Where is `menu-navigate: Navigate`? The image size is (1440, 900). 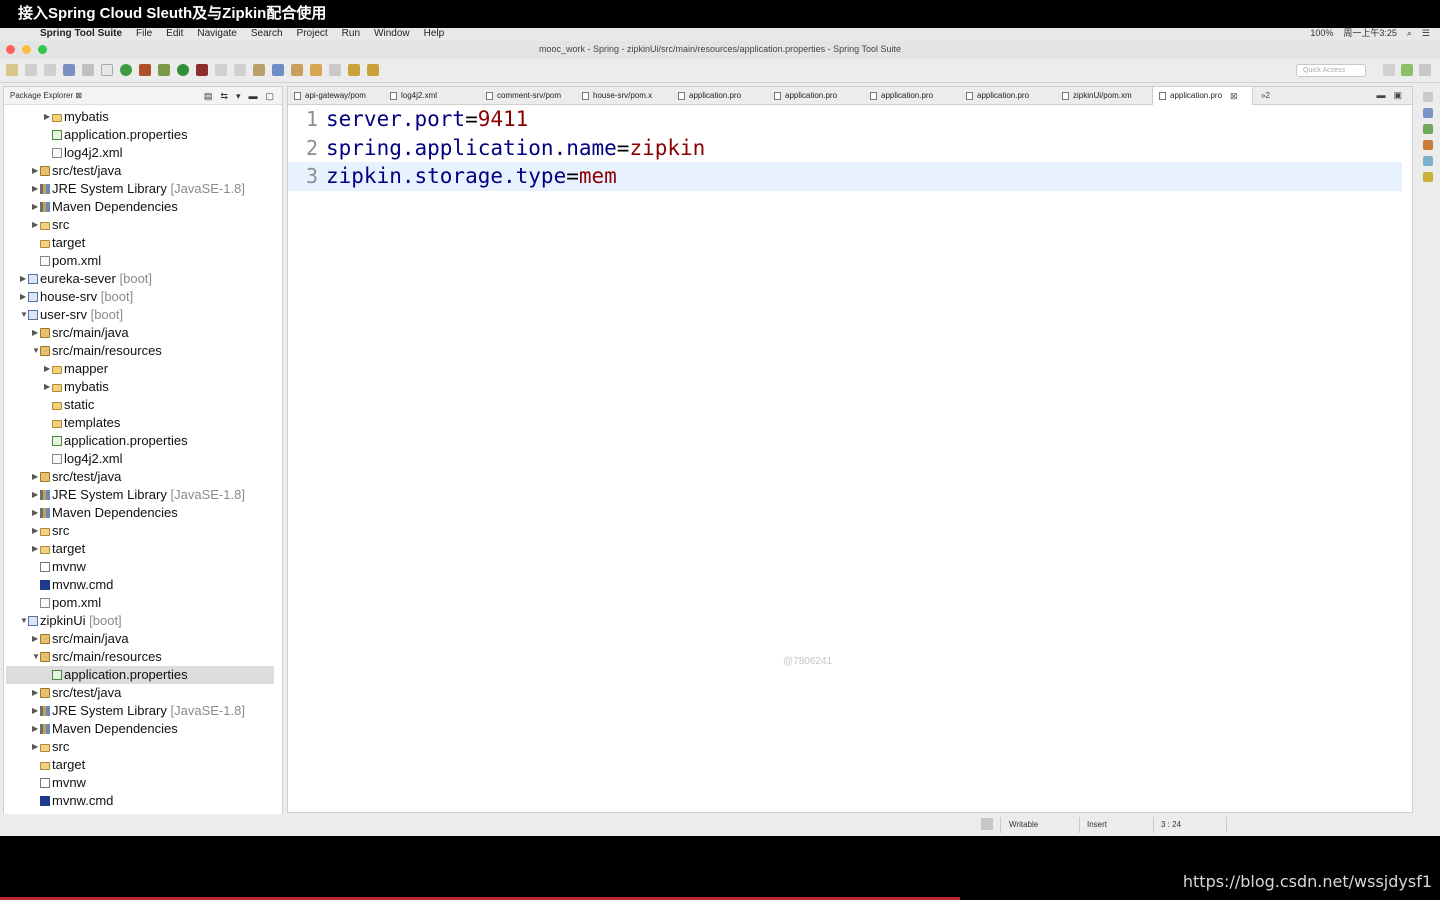
menu-navigate: Navigate is located at coordinates (216, 33).